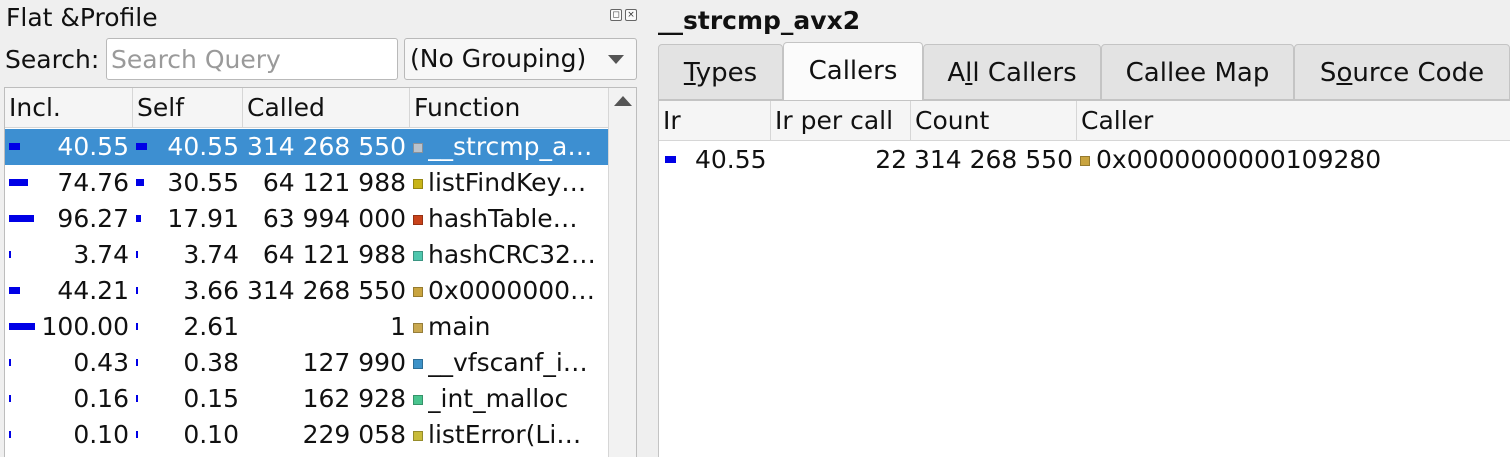 Image resolution: width=1510 pixels, height=457 pixels. I want to click on tab-label: Source Code, so click(1402, 73).